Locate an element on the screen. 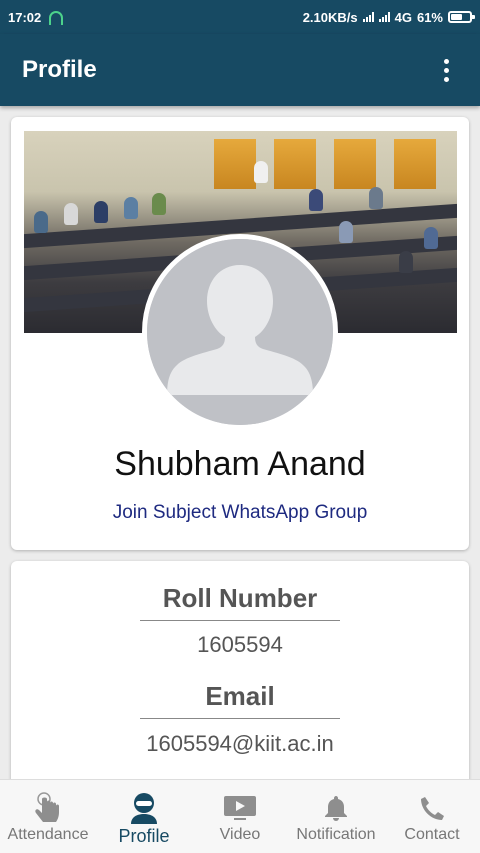 The height and width of the screenshot is (853, 480). avatar is located at coordinates (240, 332).